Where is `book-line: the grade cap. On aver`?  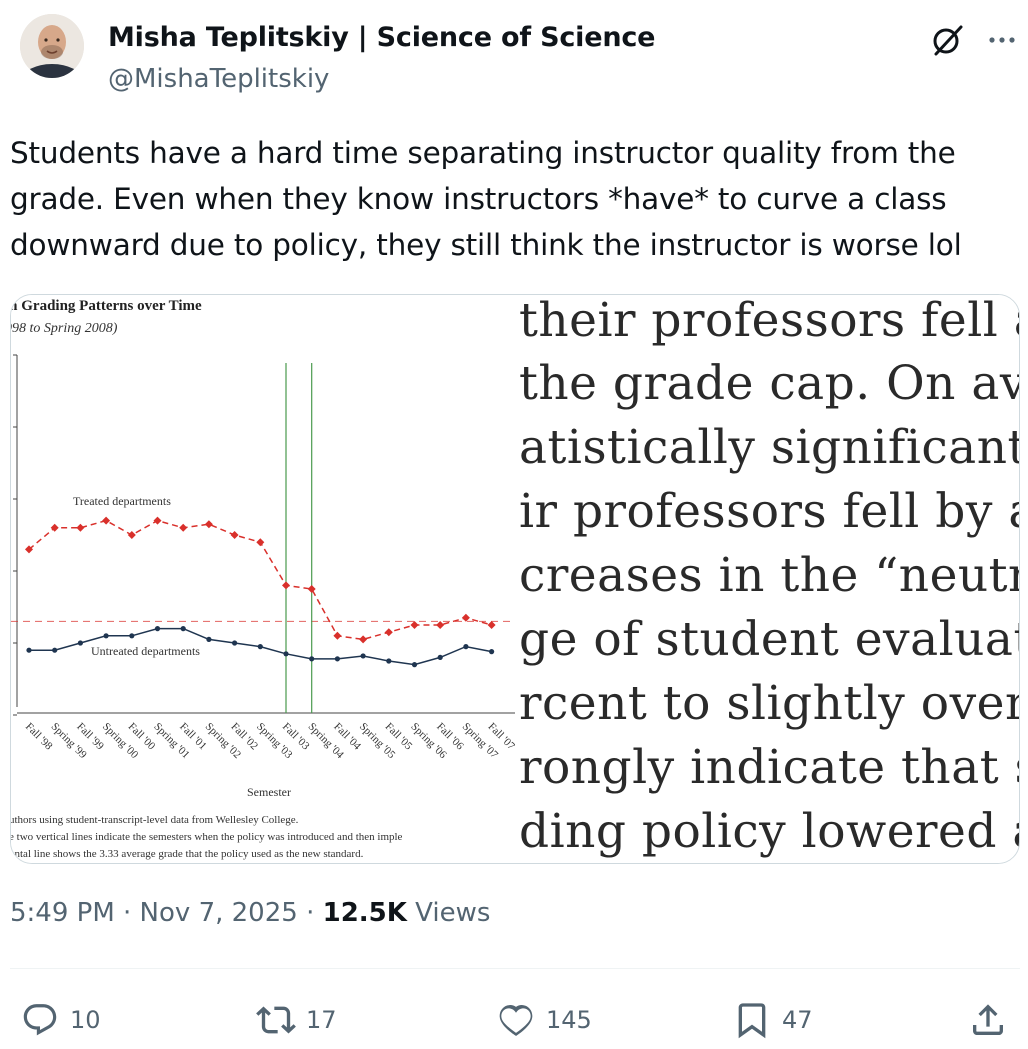
book-line: the grade cap. On aver is located at coordinates (769, 383).